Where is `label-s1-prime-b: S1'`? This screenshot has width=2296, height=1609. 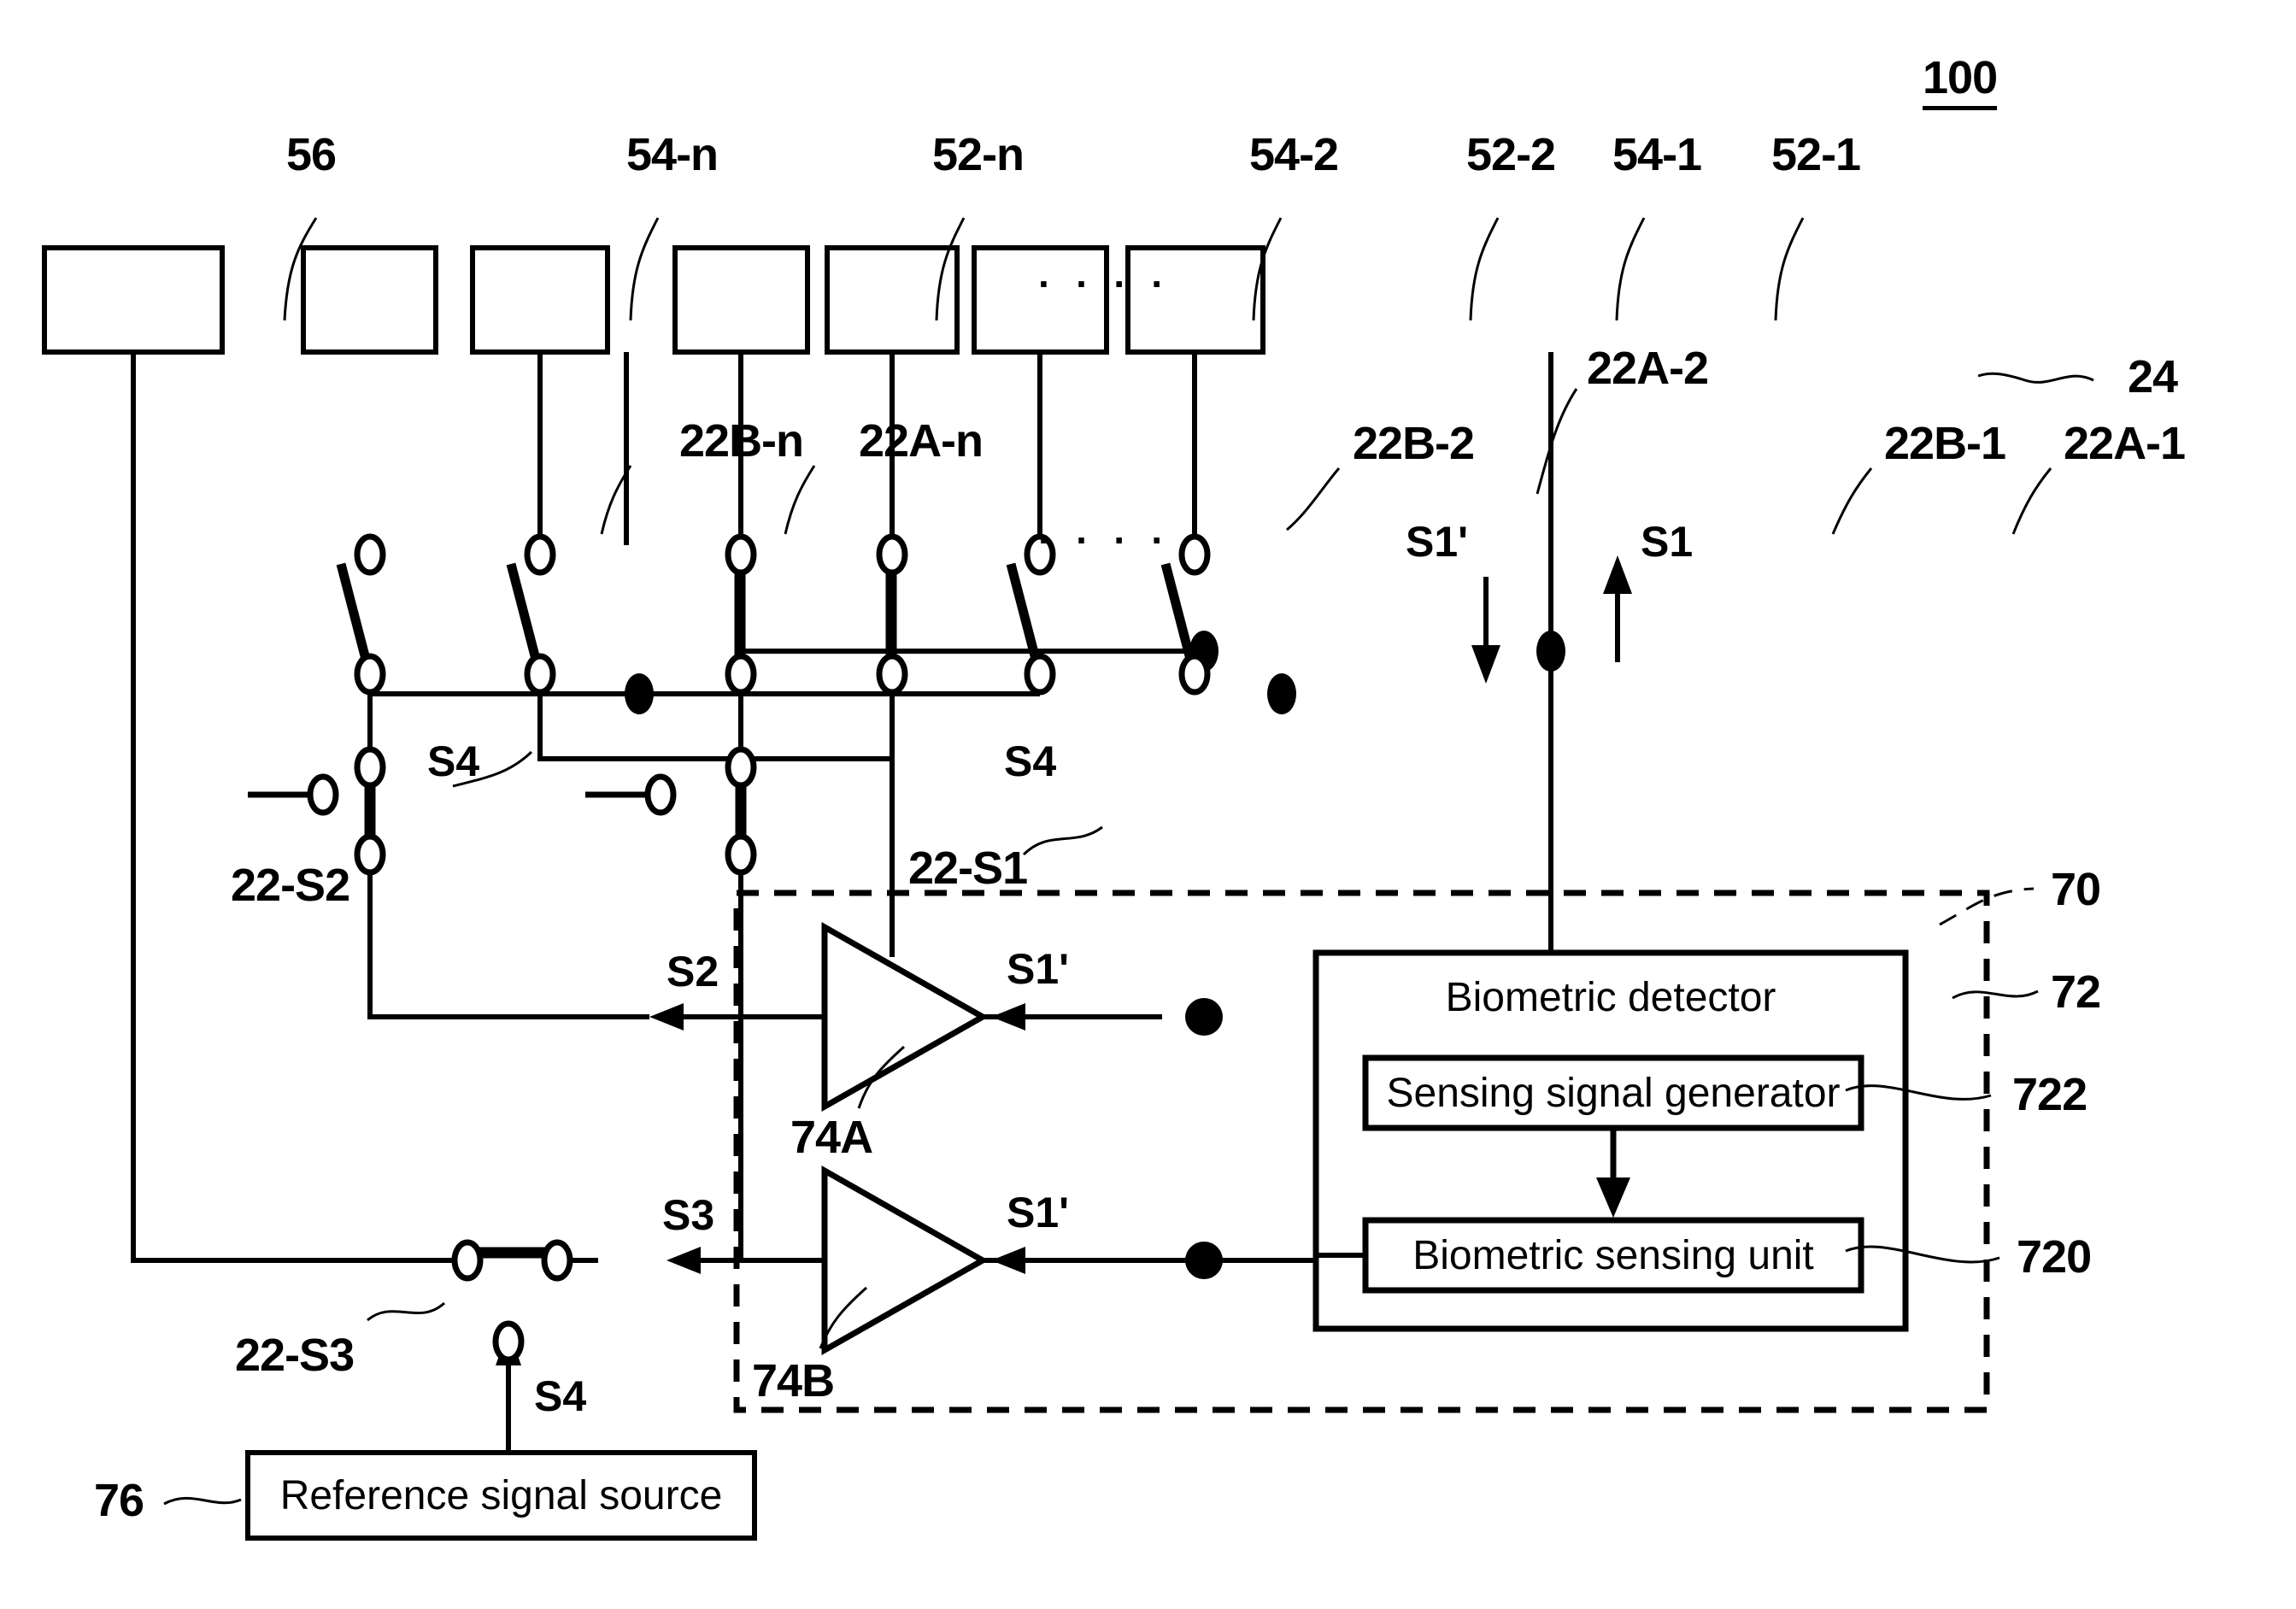 label-s1-prime-b: S1' is located at coordinates (1038, 1213).